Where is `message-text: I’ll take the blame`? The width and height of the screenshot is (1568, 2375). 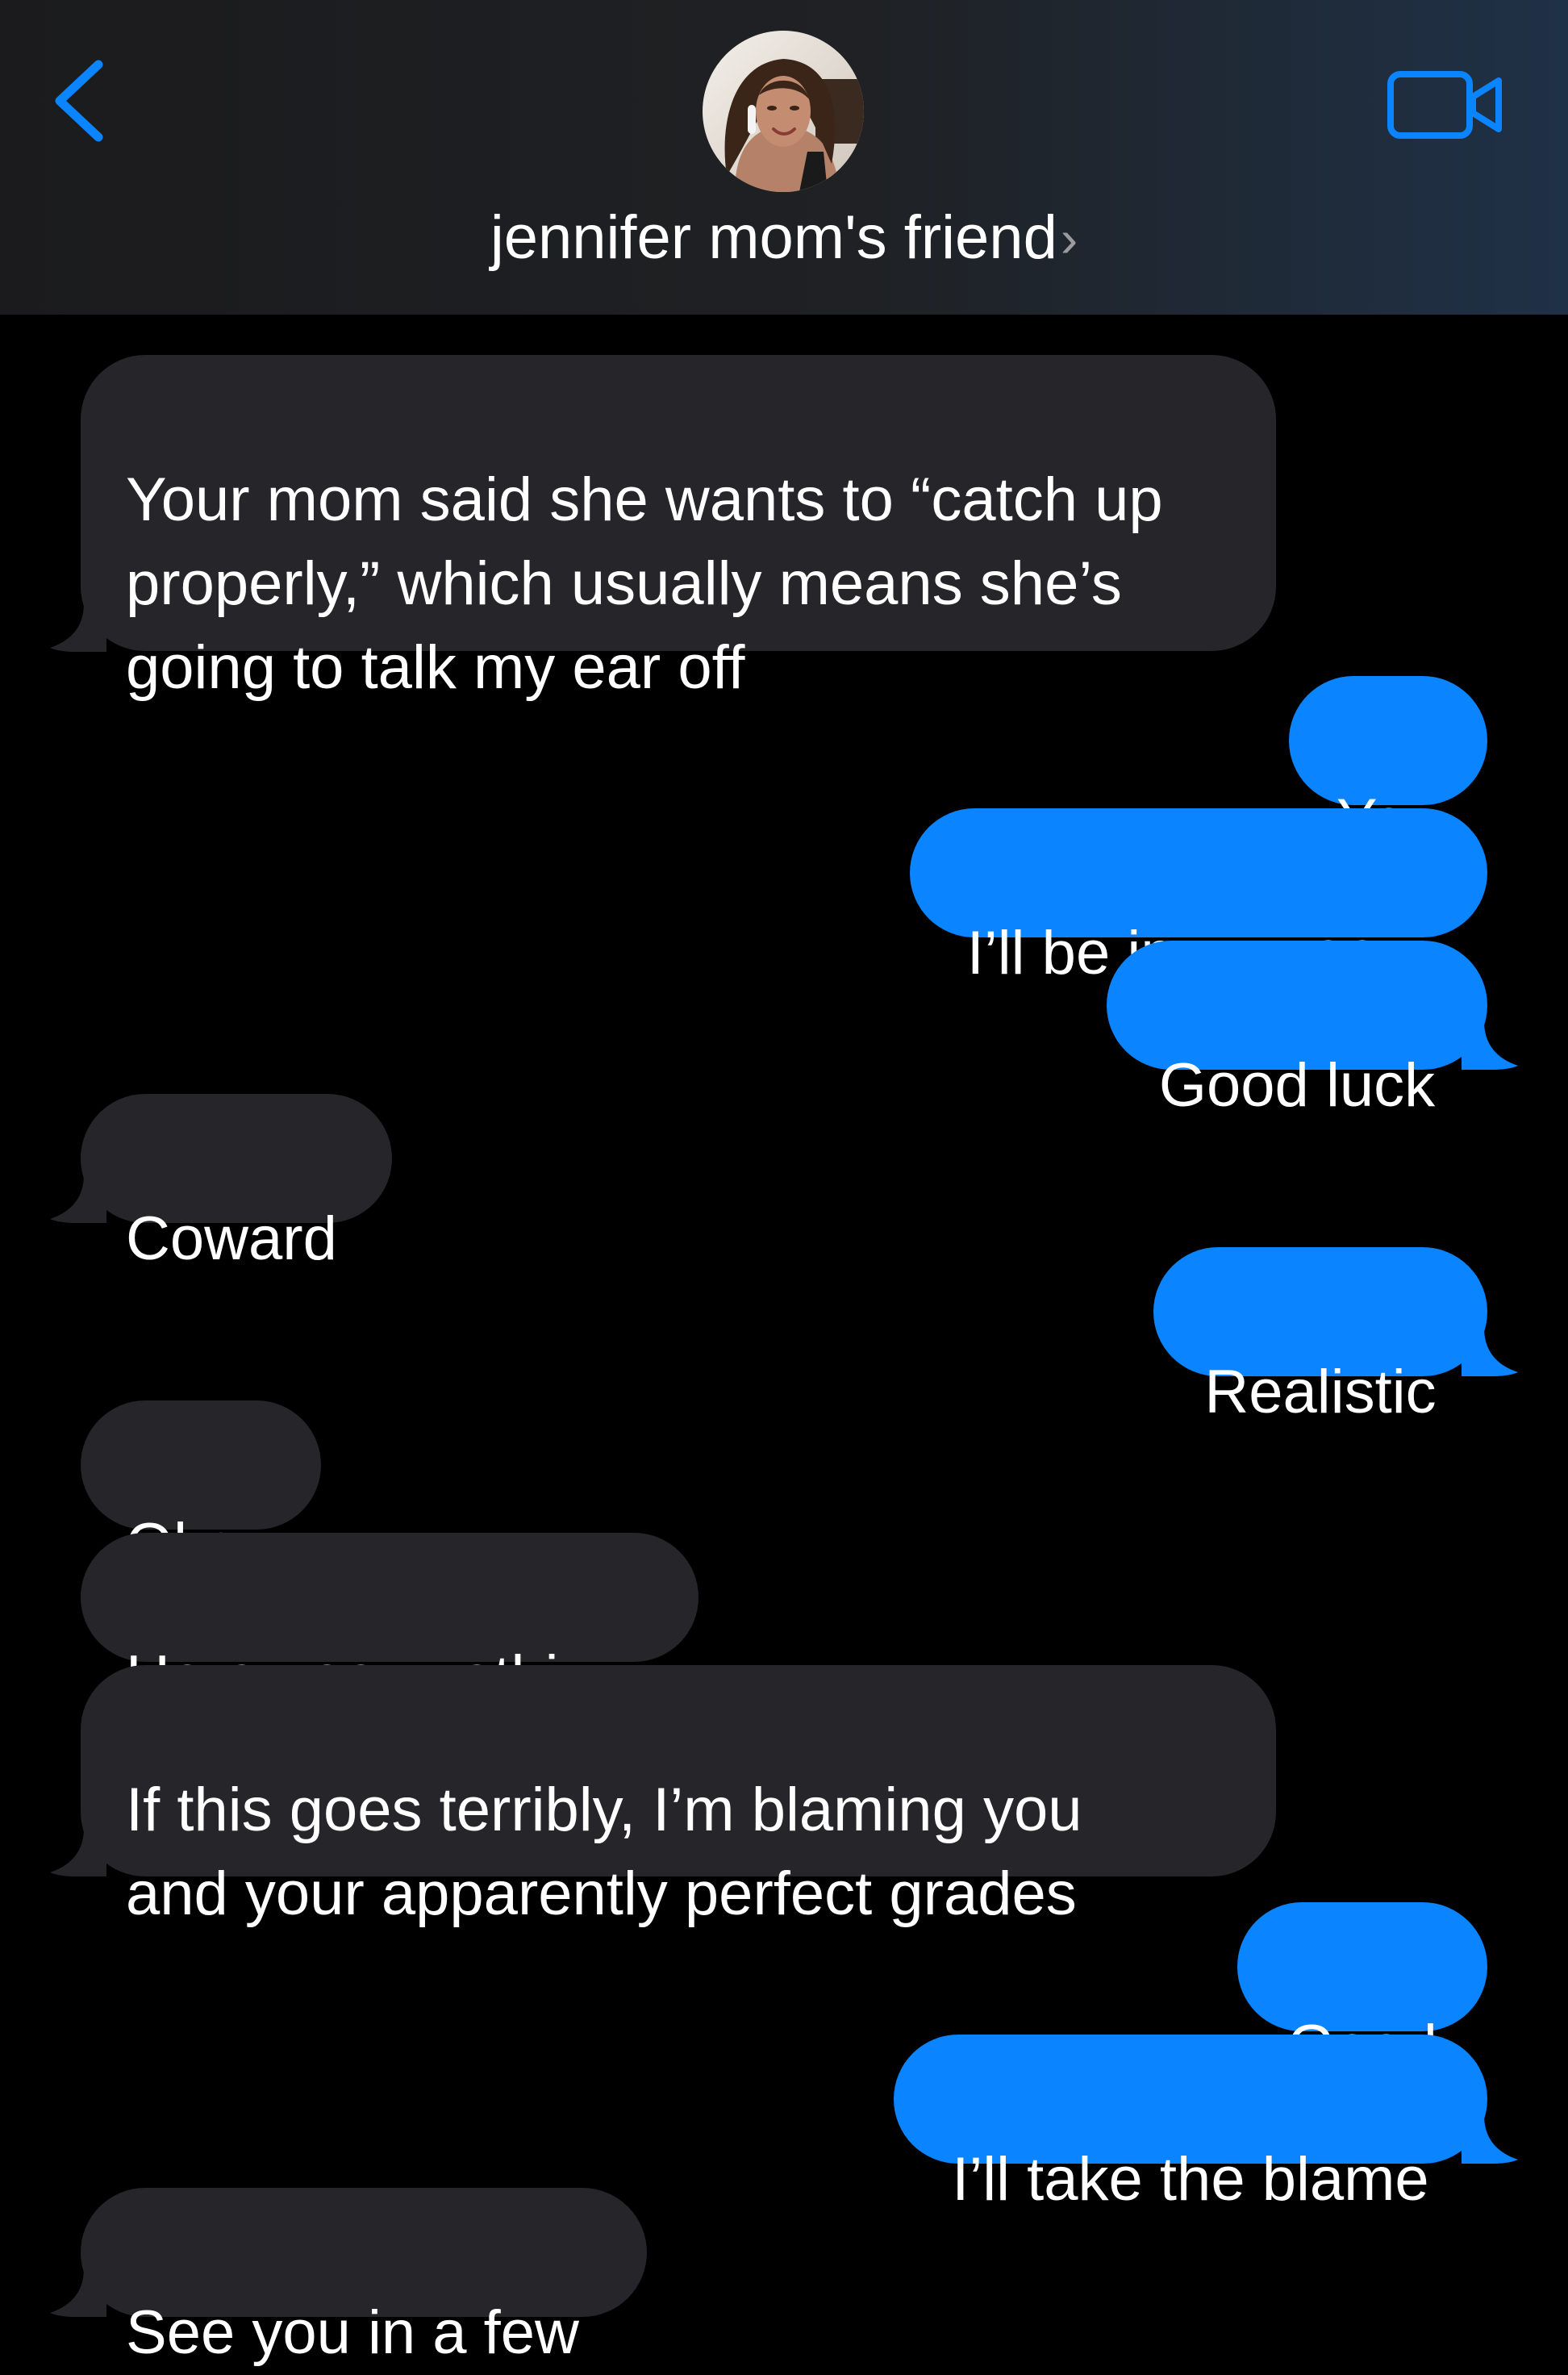 message-text: I’ll take the blame is located at coordinates (1191, 2179).